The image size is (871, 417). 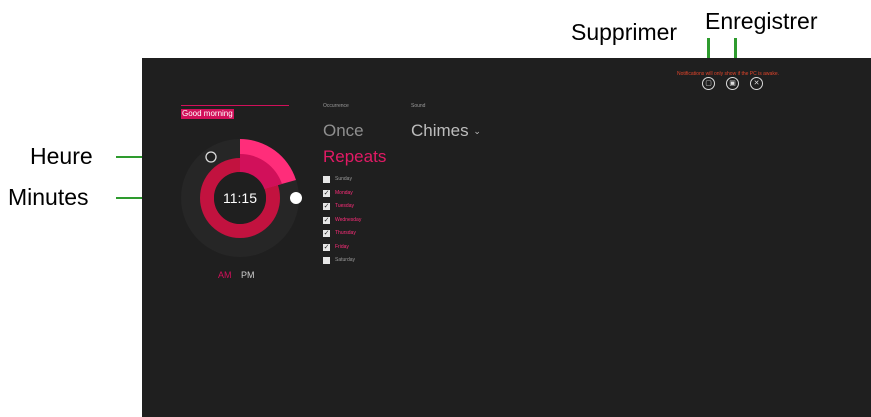 What do you see at coordinates (296, 198) in the screenshot?
I see `minute-handle` at bounding box center [296, 198].